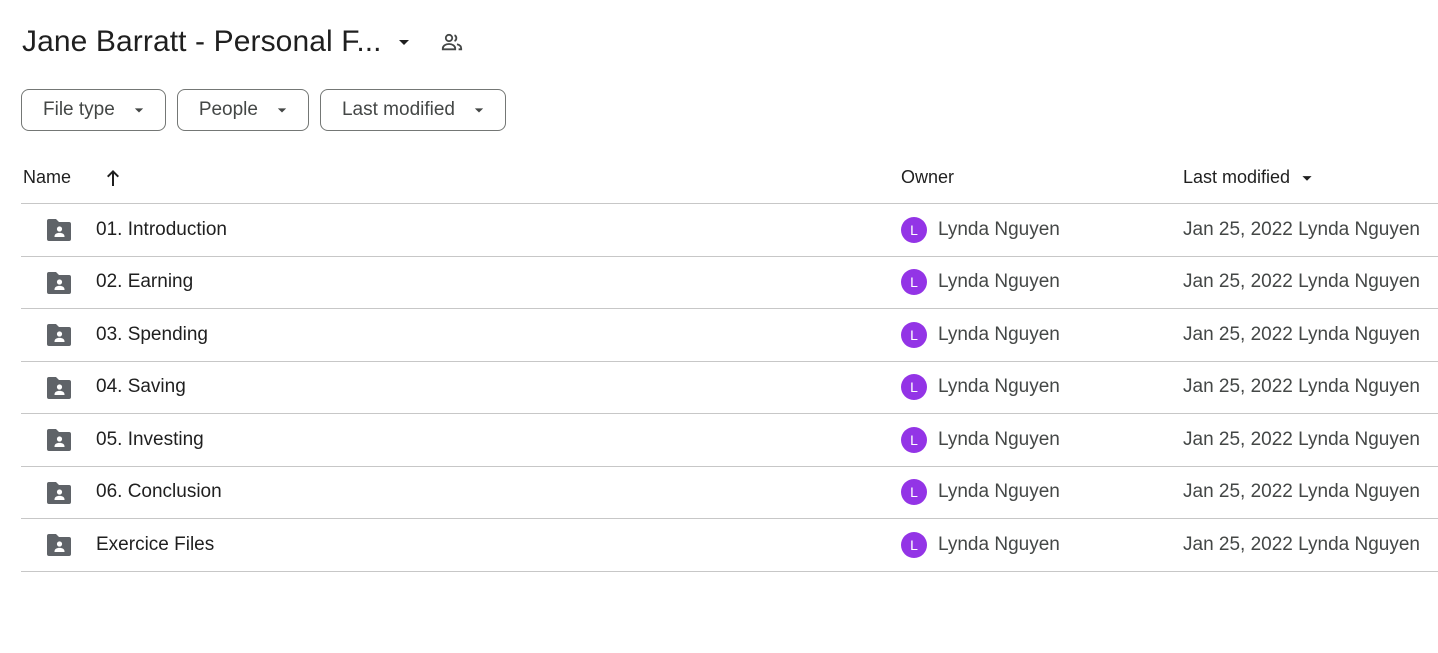 The height and width of the screenshot is (653, 1438). Describe the element at coordinates (155, 545) in the screenshot. I see `file-name: Exercice Files` at that location.